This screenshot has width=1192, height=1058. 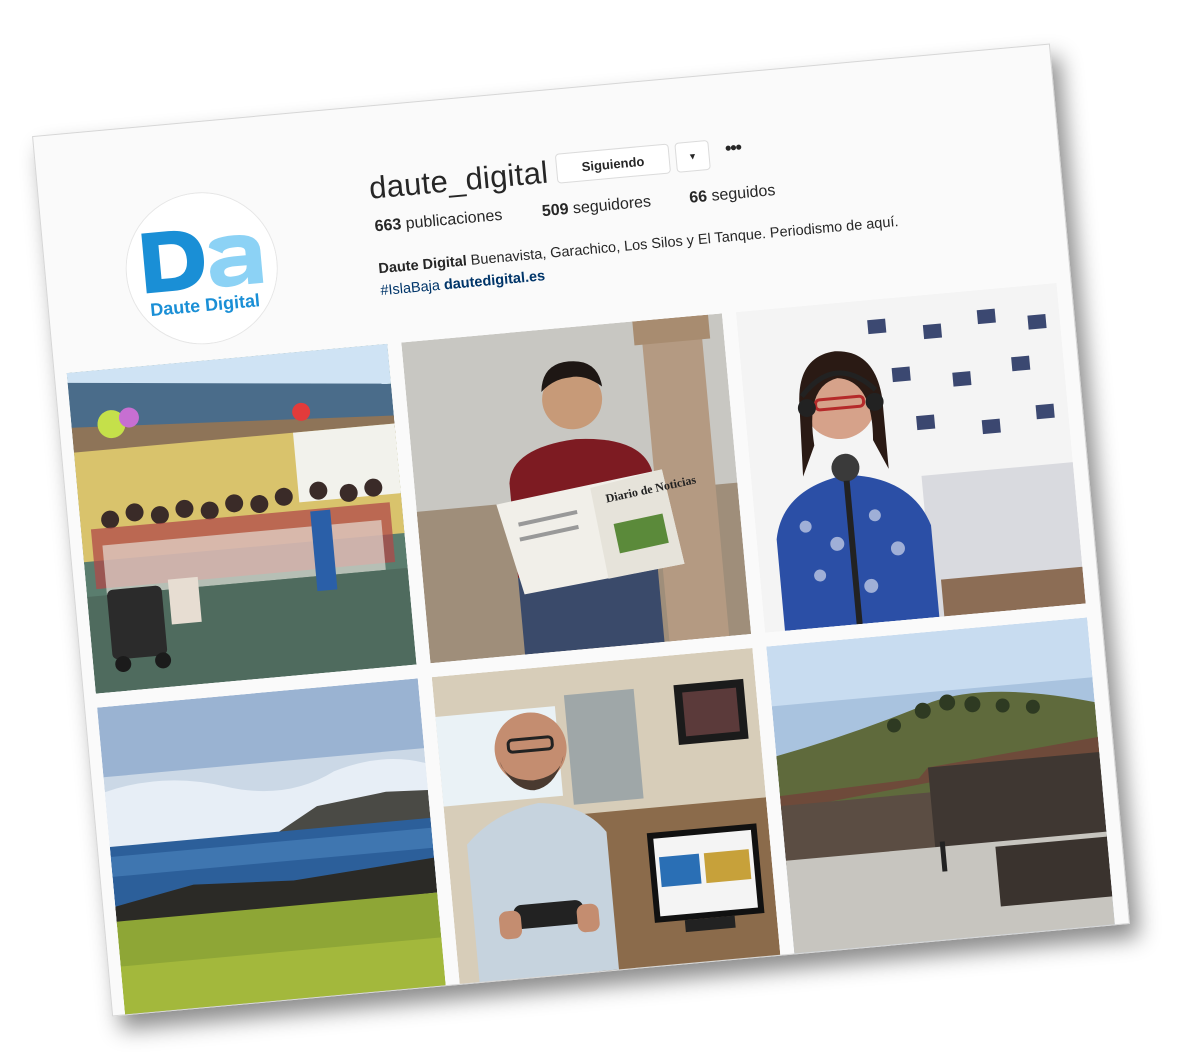 I want to click on posts-stat: 663 publicaciones, so click(x=438, y=222).